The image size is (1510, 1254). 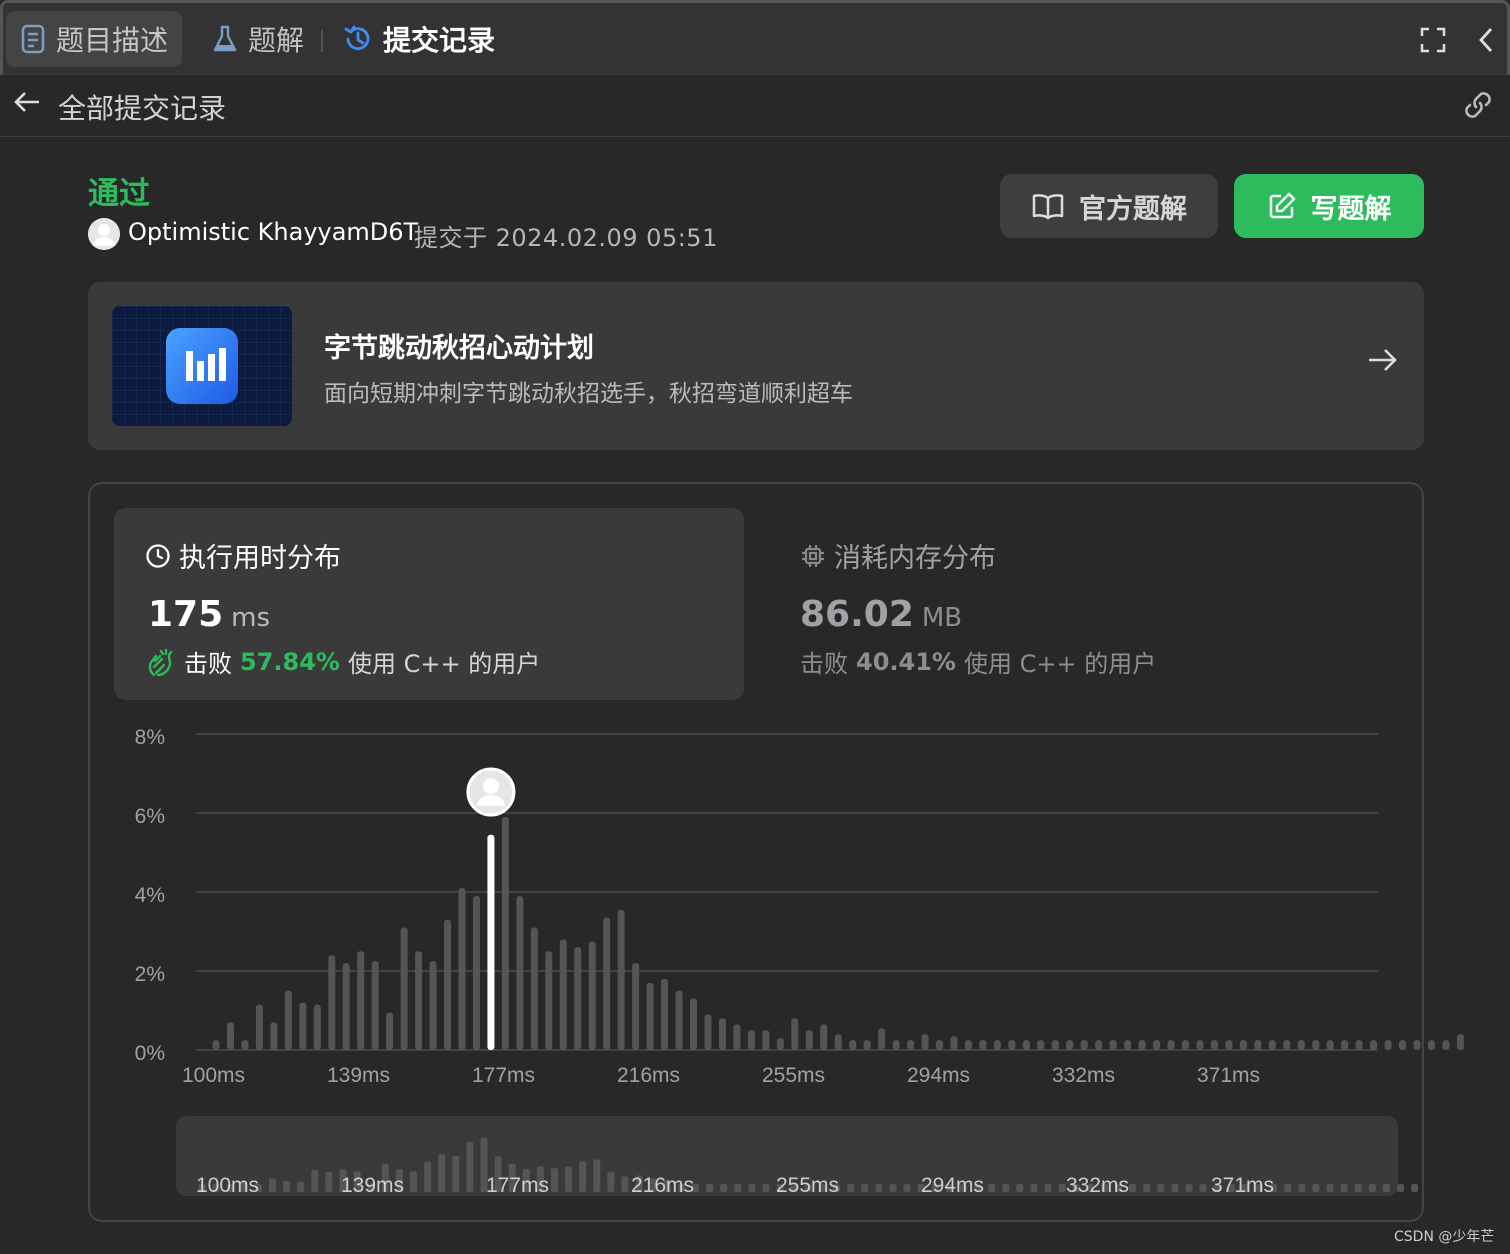 I want to click on selected-bar, so click(x=491, y=942).